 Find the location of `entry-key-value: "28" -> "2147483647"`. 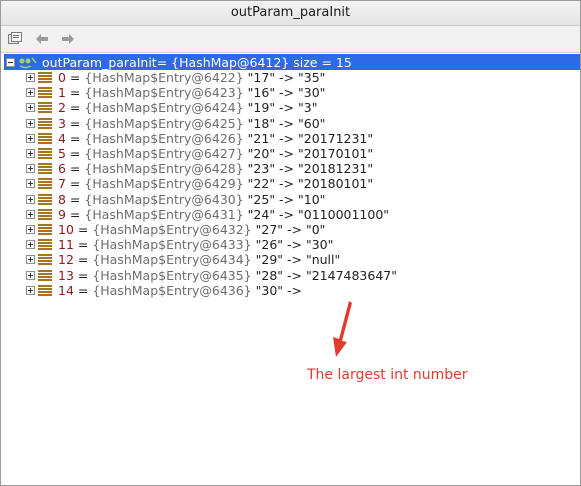

entry-key-value: "28" -> "2147483647" is located at coordinates (326, 275).